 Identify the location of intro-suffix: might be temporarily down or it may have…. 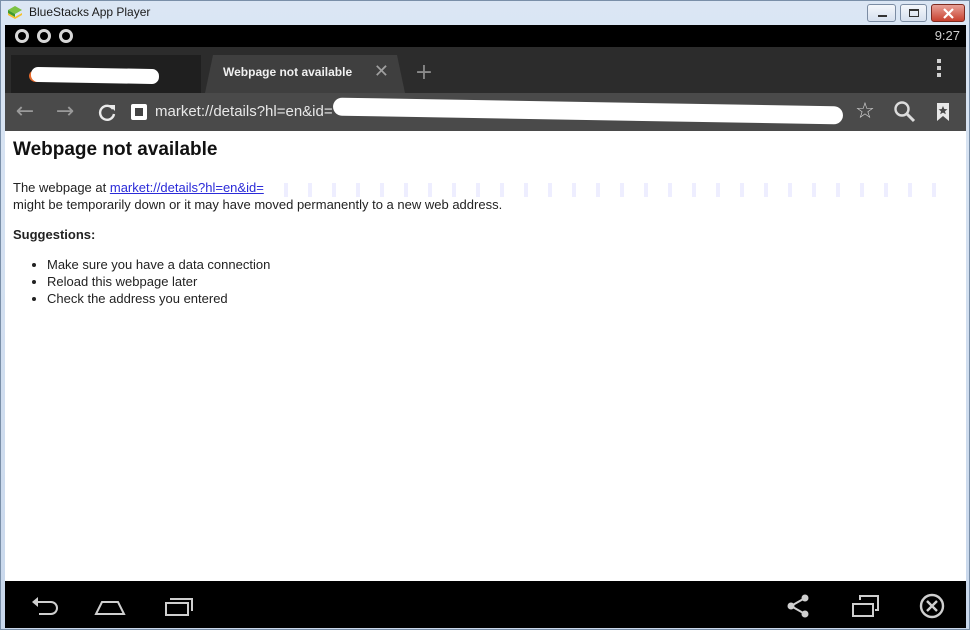
(258, 204).